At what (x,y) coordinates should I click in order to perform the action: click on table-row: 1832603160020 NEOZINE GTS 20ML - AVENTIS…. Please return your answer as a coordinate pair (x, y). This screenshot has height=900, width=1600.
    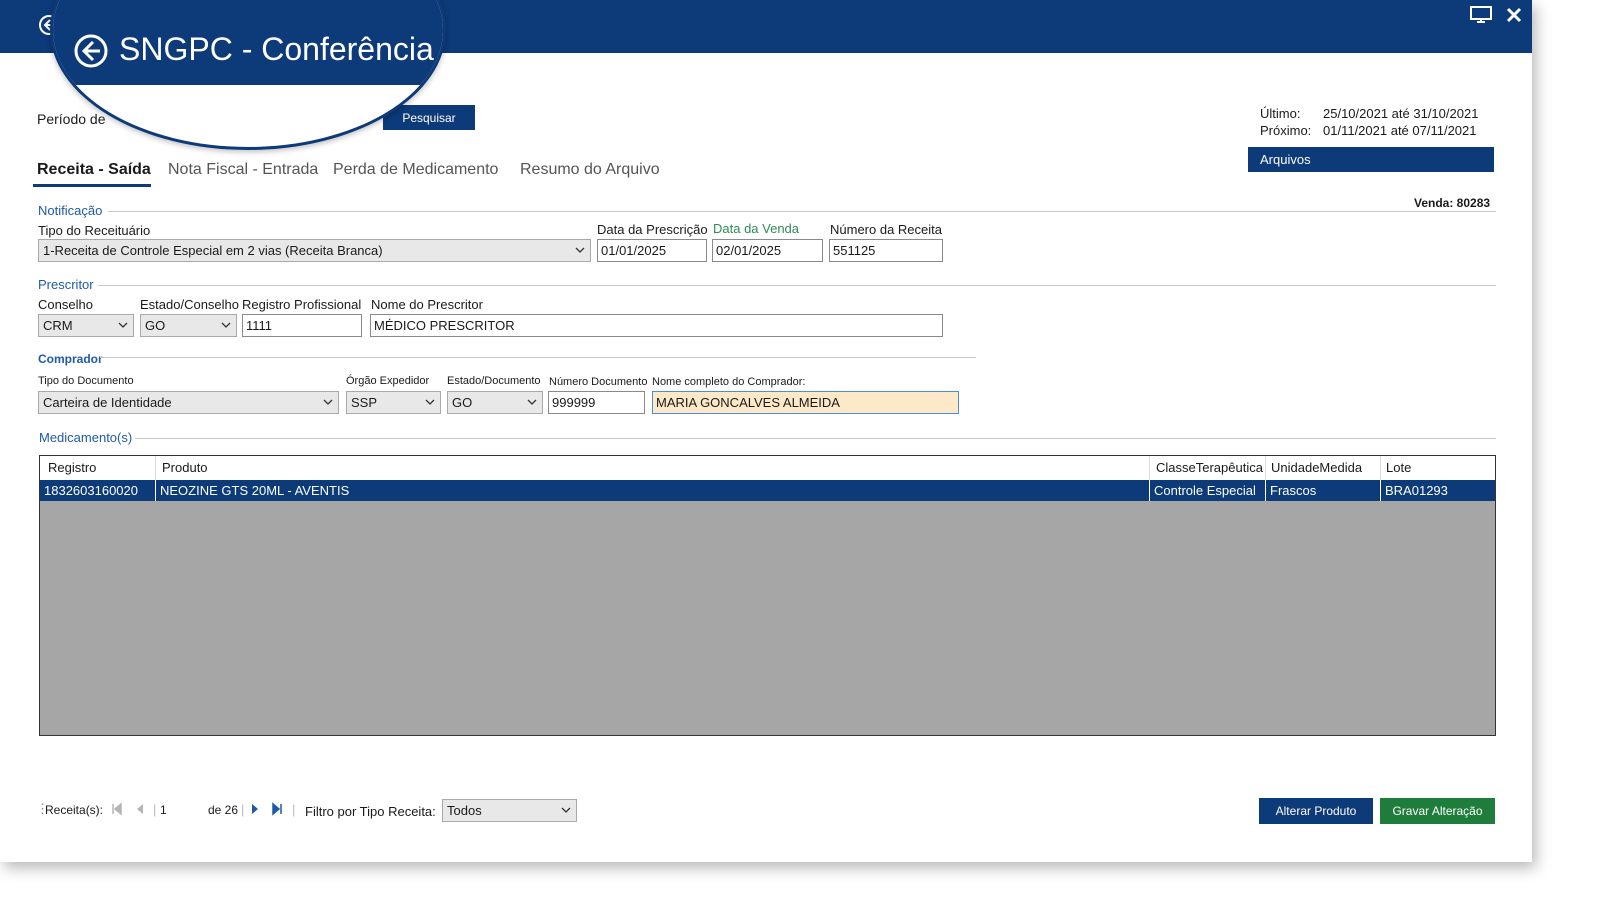
    Looking at the image, I should click on (767, 490).